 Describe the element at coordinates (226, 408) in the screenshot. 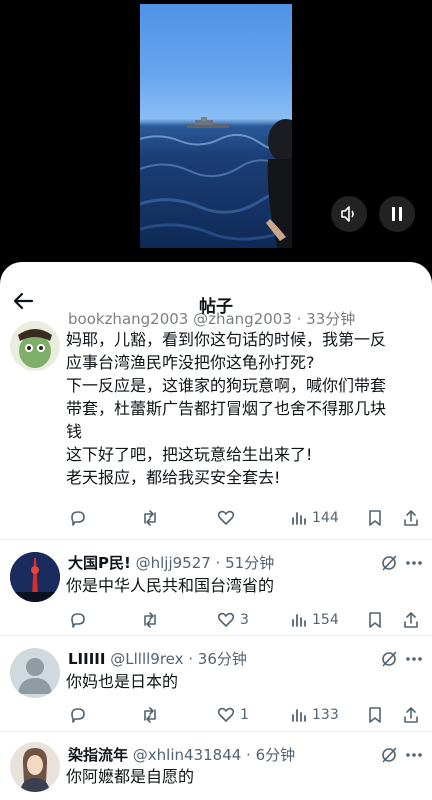

I see `post-text-line: 带套，杜蕾斯广告都打冒烟了也舍不得那几块` at that location.